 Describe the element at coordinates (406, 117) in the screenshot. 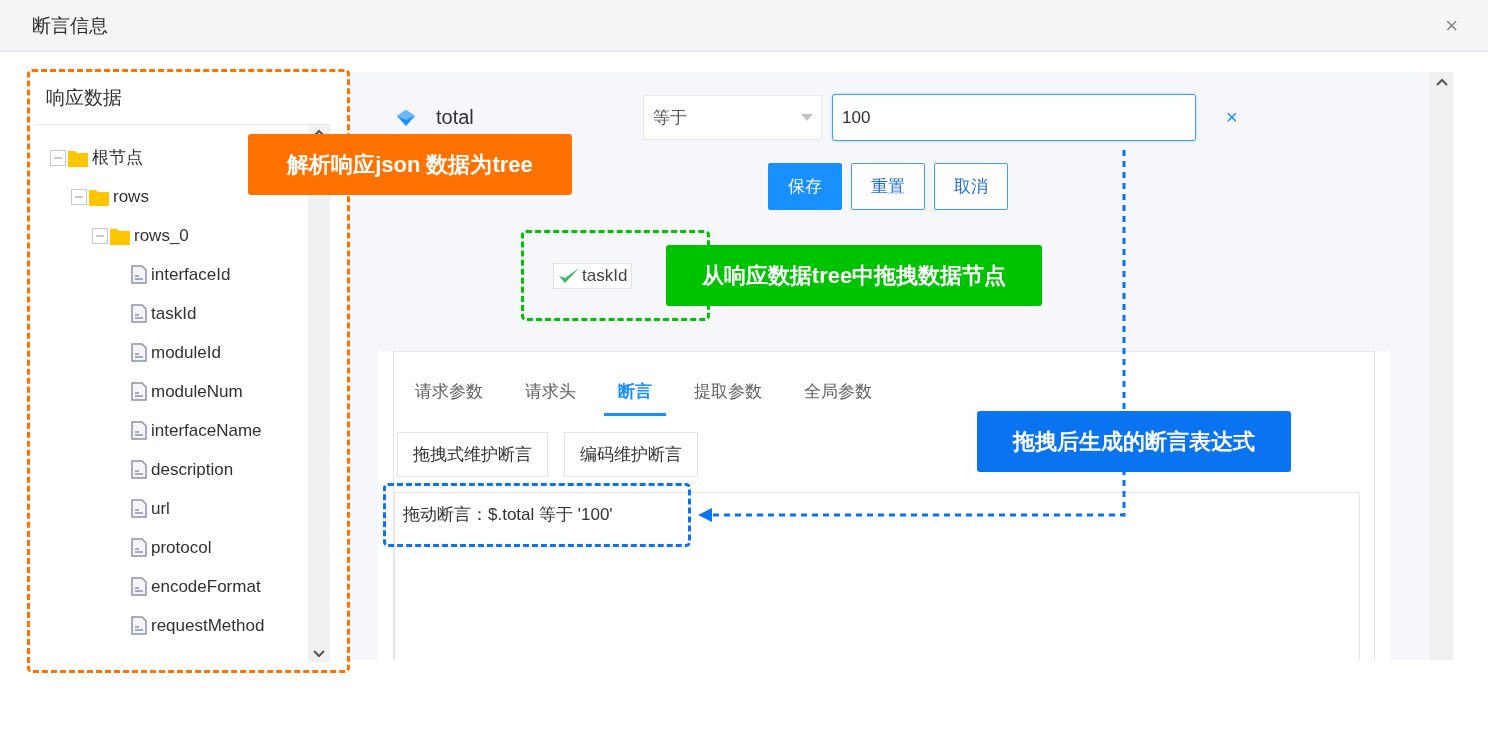

I see `diamond-icon` at that location.